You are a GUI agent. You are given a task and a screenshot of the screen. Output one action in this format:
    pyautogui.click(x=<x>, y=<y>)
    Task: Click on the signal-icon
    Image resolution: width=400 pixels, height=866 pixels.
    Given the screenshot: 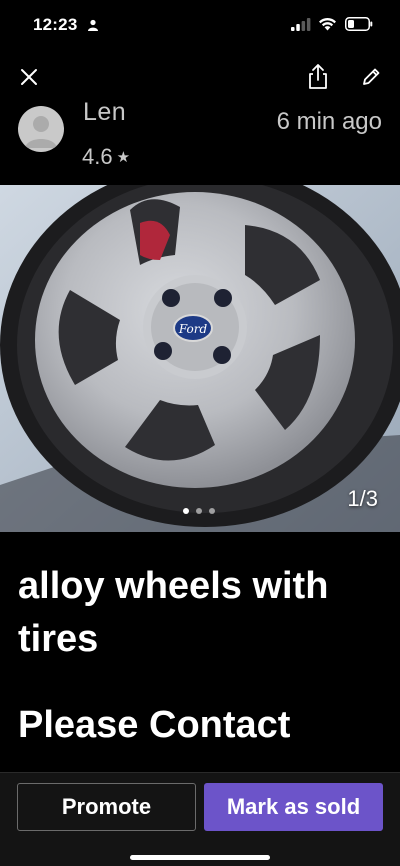 What is the action you would take?
    pyautogui.click(x=301, y=24)
    